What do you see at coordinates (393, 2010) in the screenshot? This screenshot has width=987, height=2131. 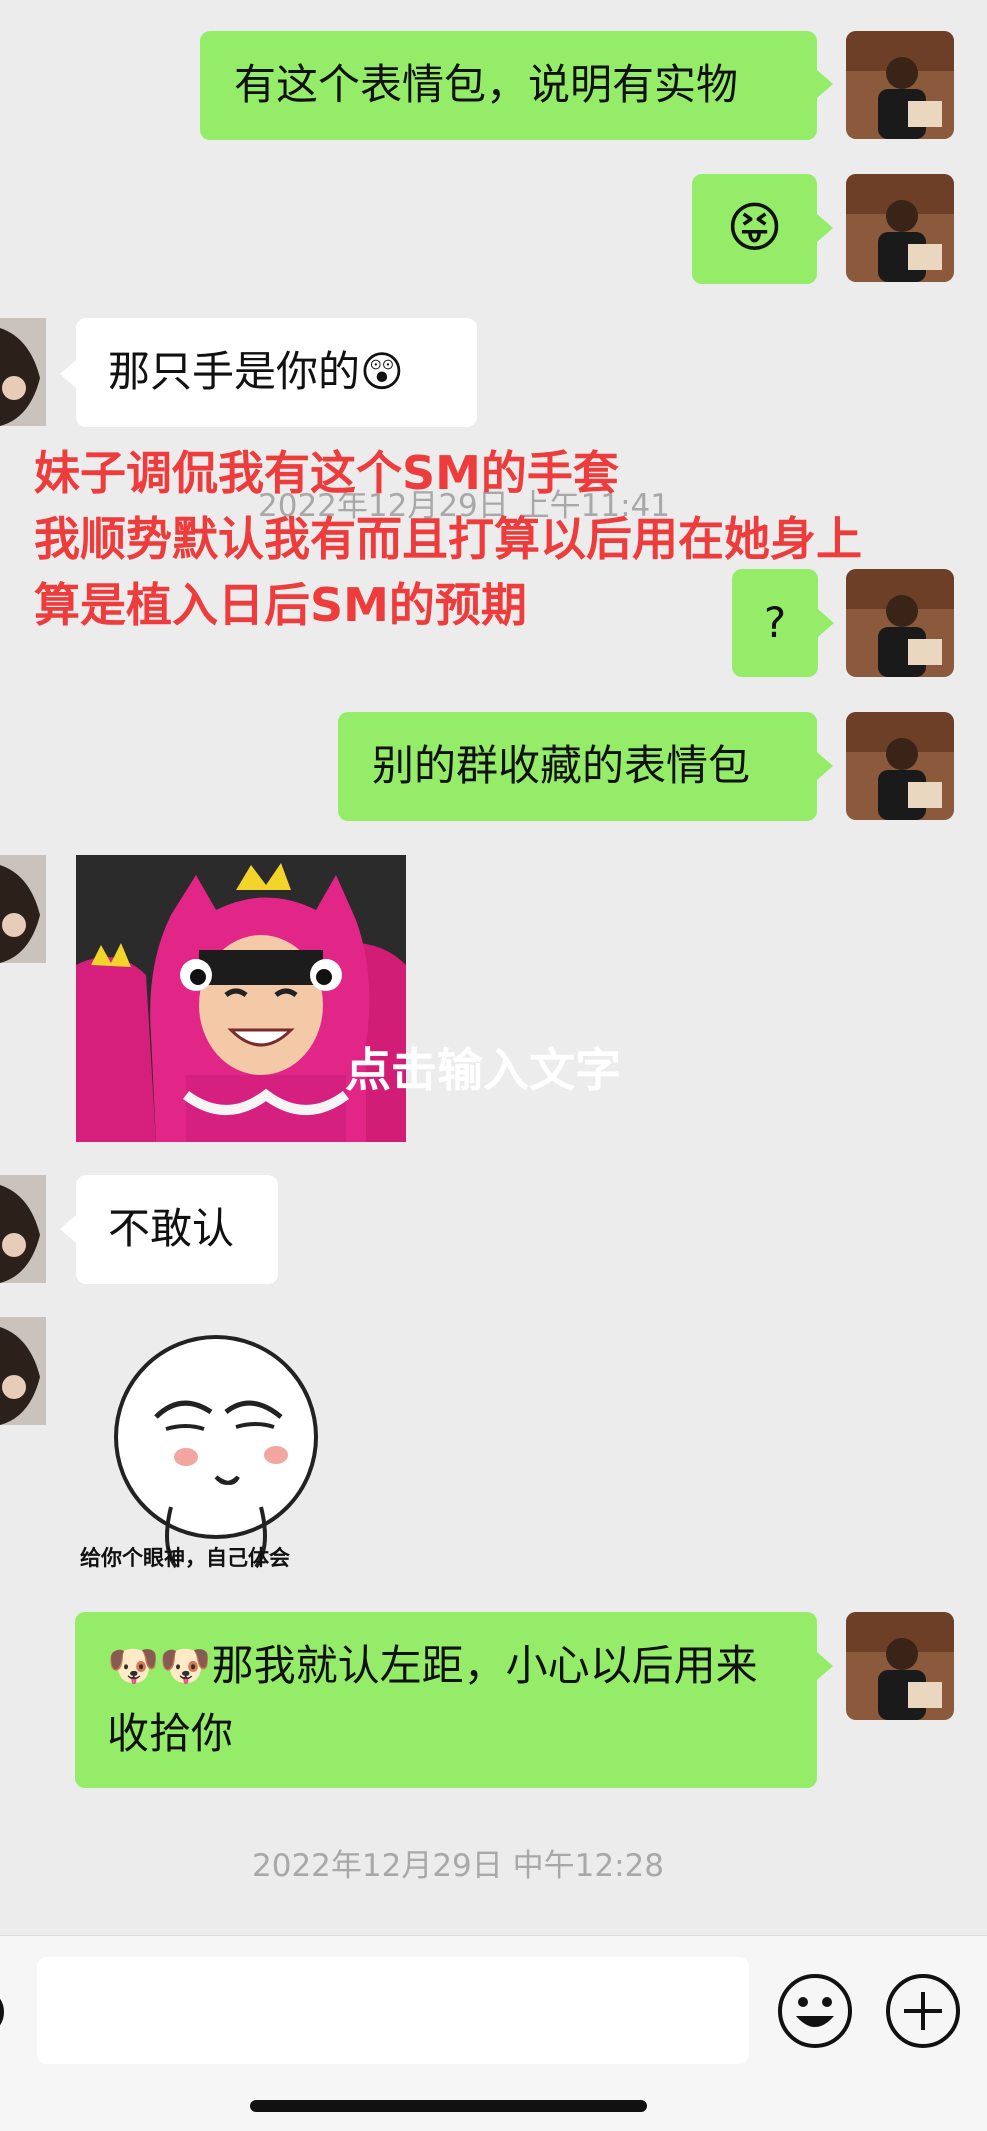 I see `message-input` at bounding box center [393, 2010].